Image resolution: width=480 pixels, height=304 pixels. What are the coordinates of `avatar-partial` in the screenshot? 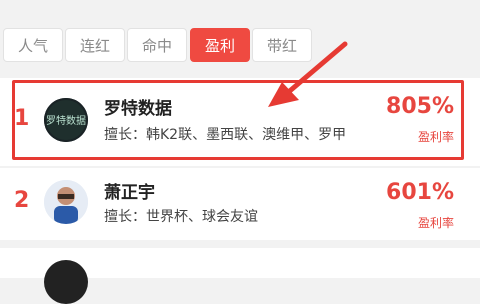 It's located at (66, 282).